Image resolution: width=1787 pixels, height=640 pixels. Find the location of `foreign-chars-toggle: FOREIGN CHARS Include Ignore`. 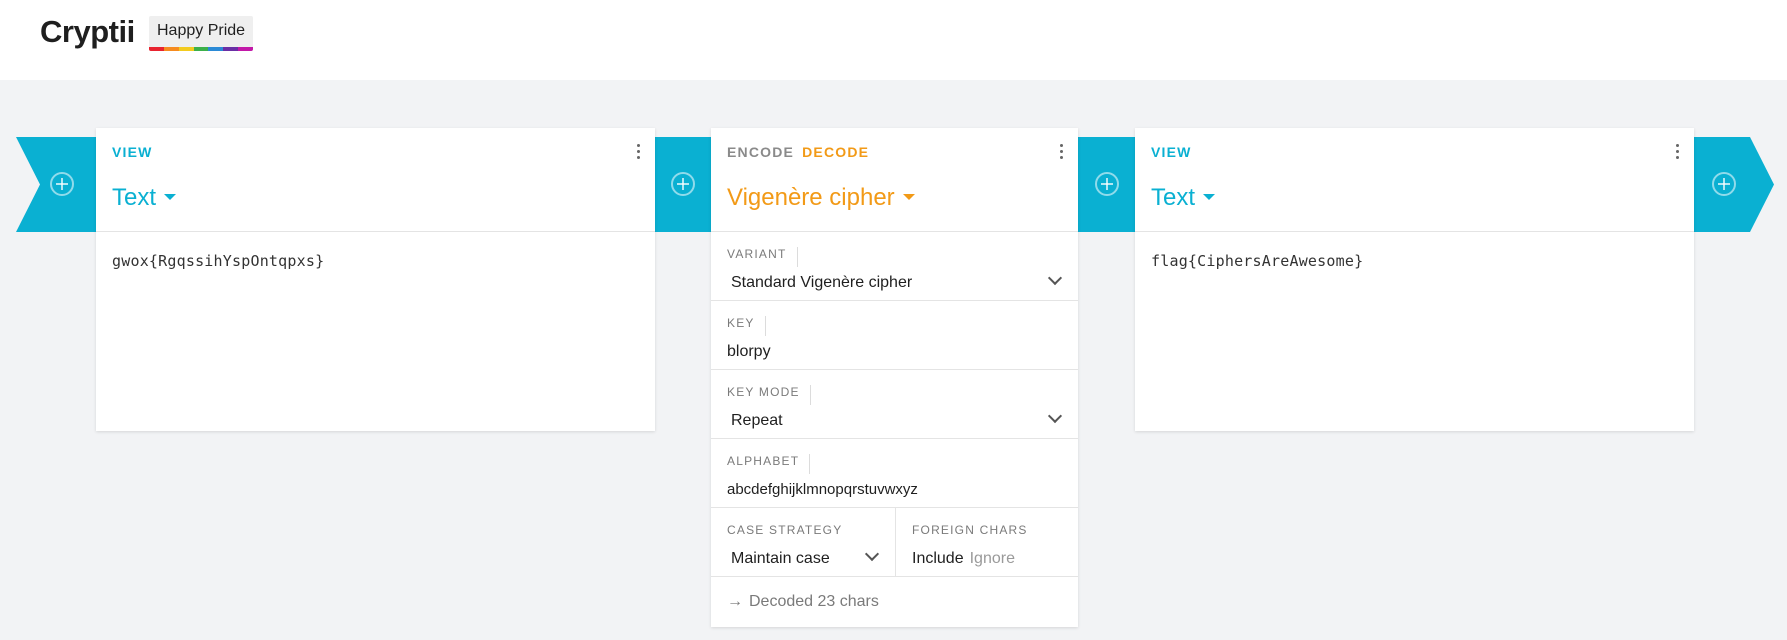

foreign-chars-toggle: FOREIGN CHARS Include Ignore is located at coordinates (987, 542).